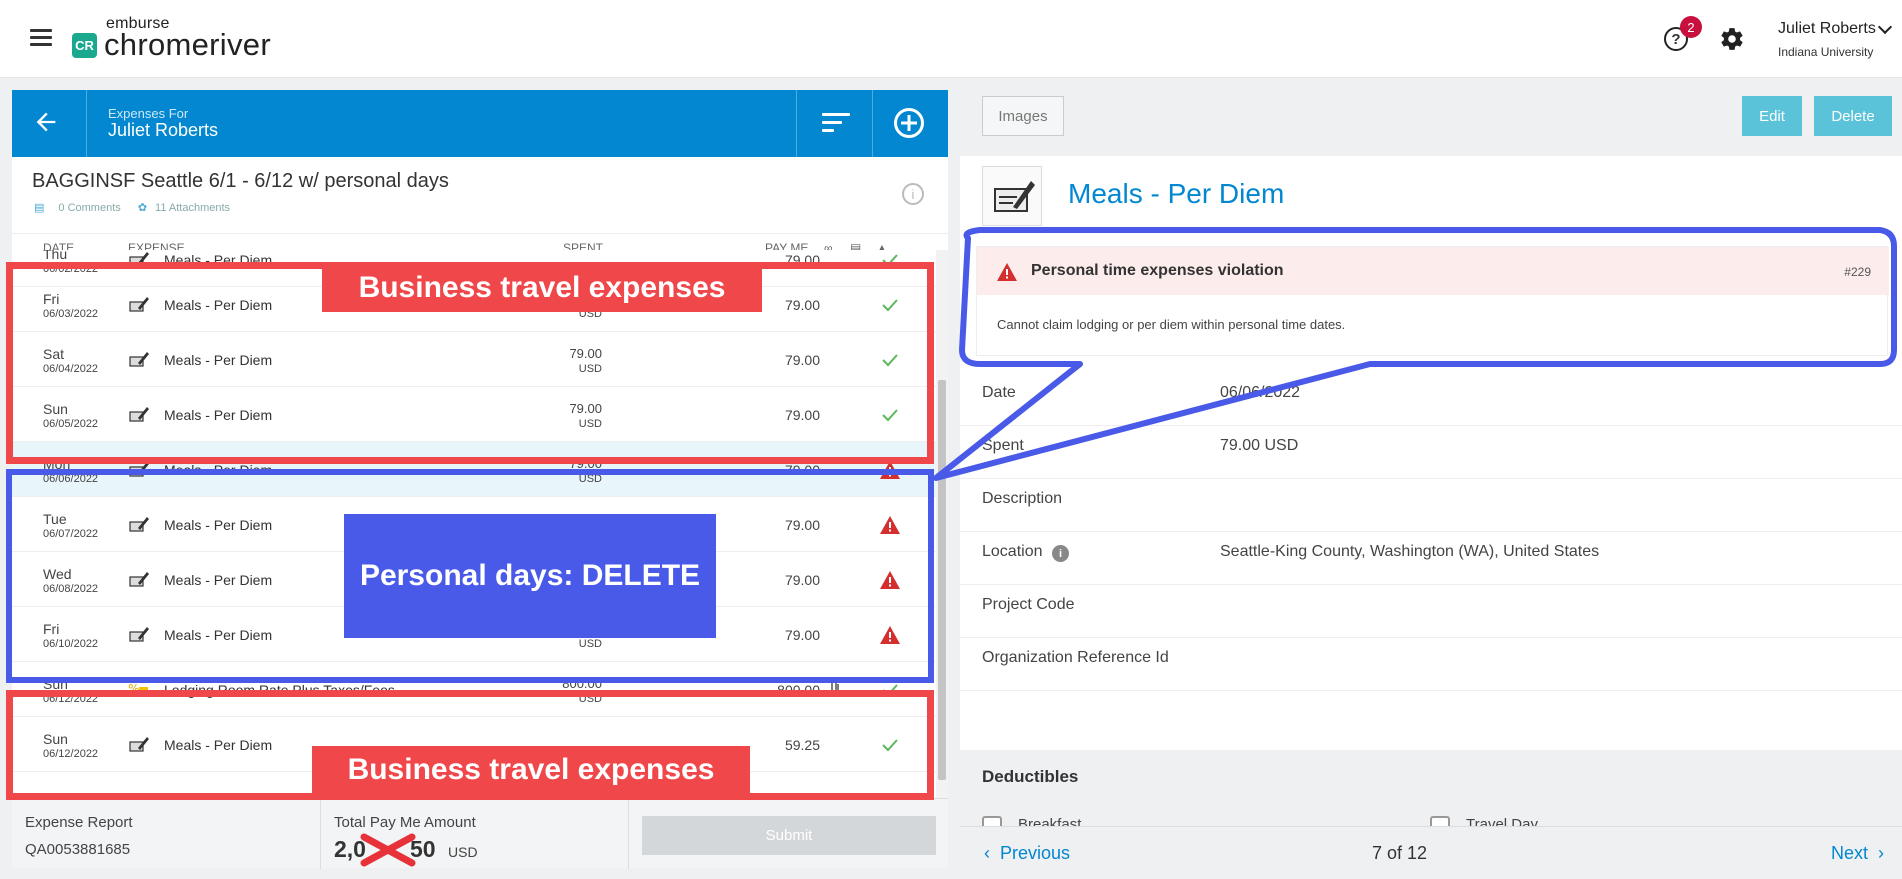 This screenshot has width=1902, height=879. What do you see at coordinates (89, 208) in the screenshot?
I see `comments-count: 0 Comments` at bounding box center [89, 208].